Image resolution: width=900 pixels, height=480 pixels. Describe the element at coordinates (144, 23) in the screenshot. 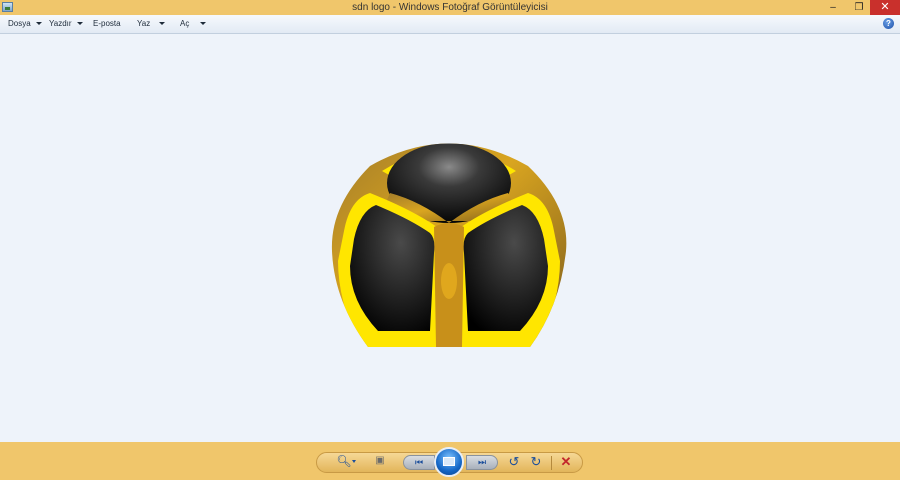

I see `menu-yaz-label: Yaz` at that location.